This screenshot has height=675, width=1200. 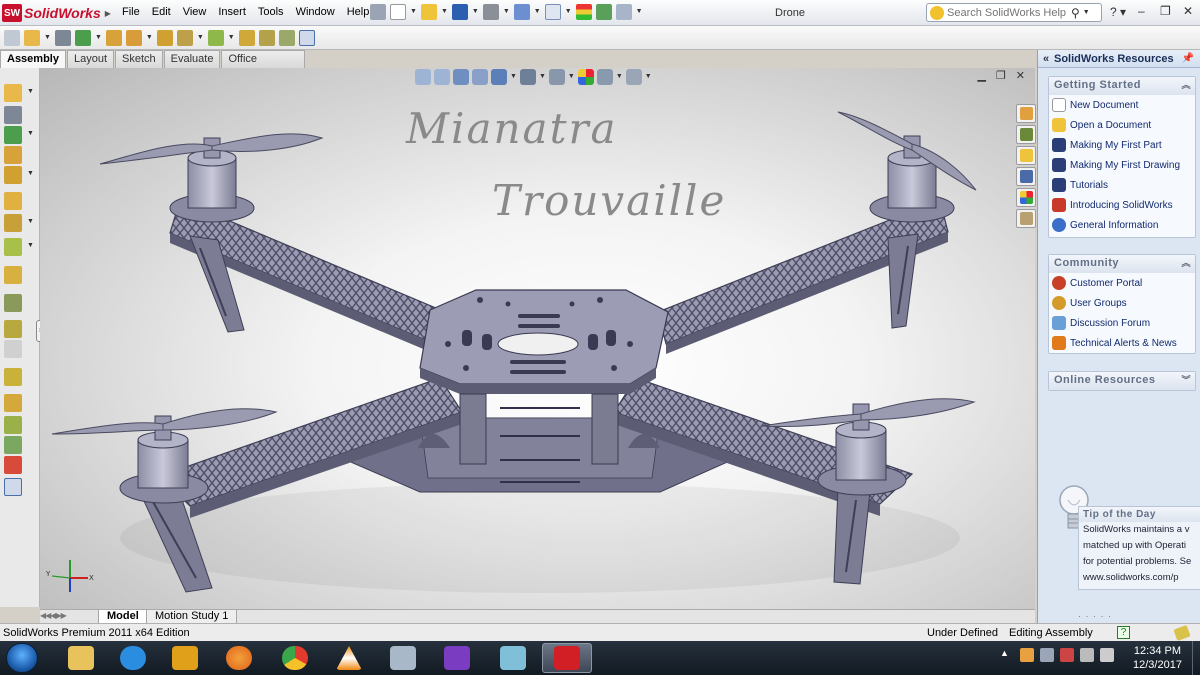 I want to click on flag-icon, so click(x=1067, y=655).